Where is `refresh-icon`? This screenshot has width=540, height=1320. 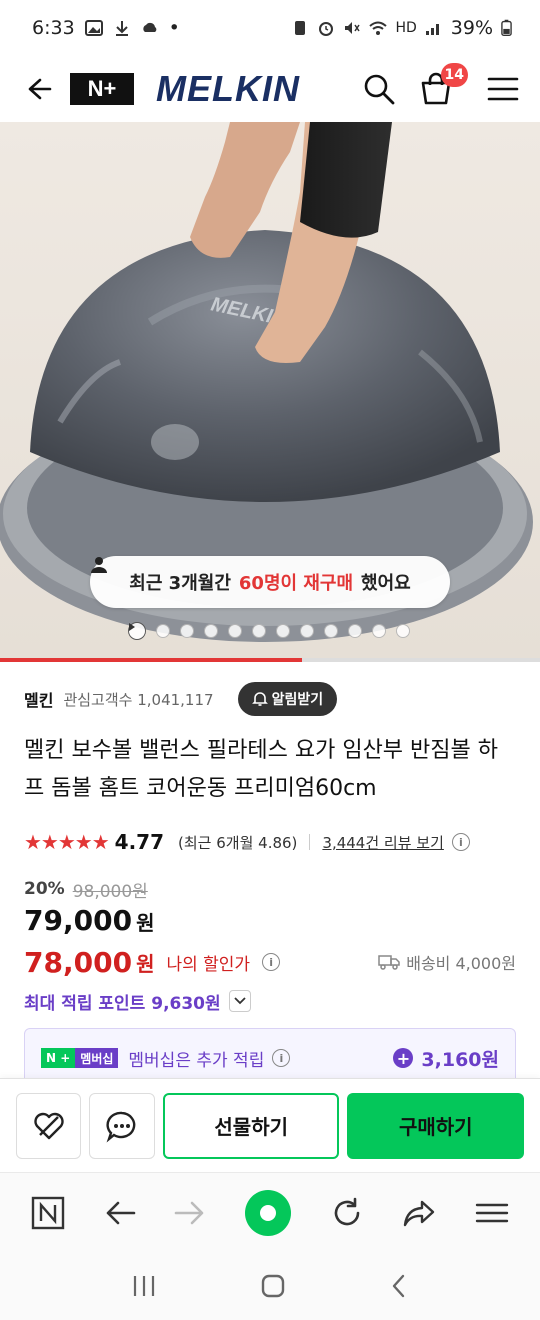
refresh-icon is located at coordinates (347, 1213).